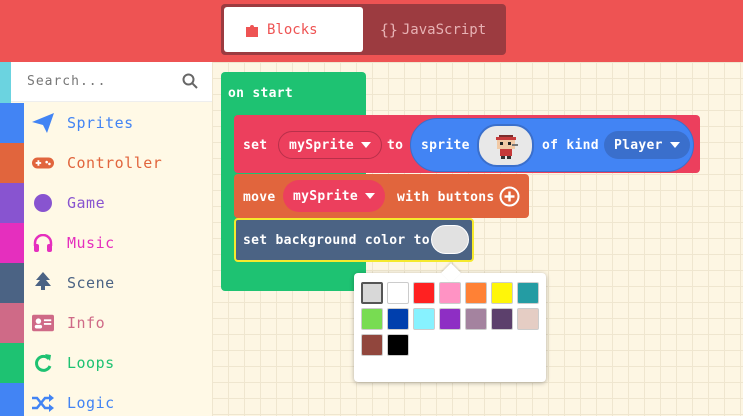 This screenshot has height=416, width=743. I want to click on category-info: Info, so click(106, 323).